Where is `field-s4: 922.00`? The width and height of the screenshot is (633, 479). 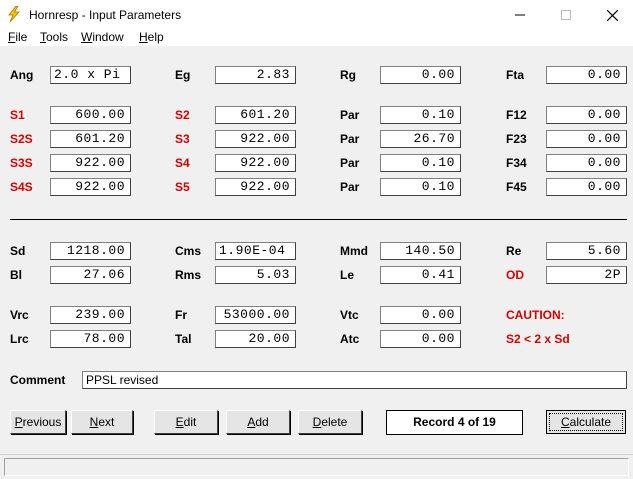
field-s4: 922.00 is located at coordinates (255, 163).